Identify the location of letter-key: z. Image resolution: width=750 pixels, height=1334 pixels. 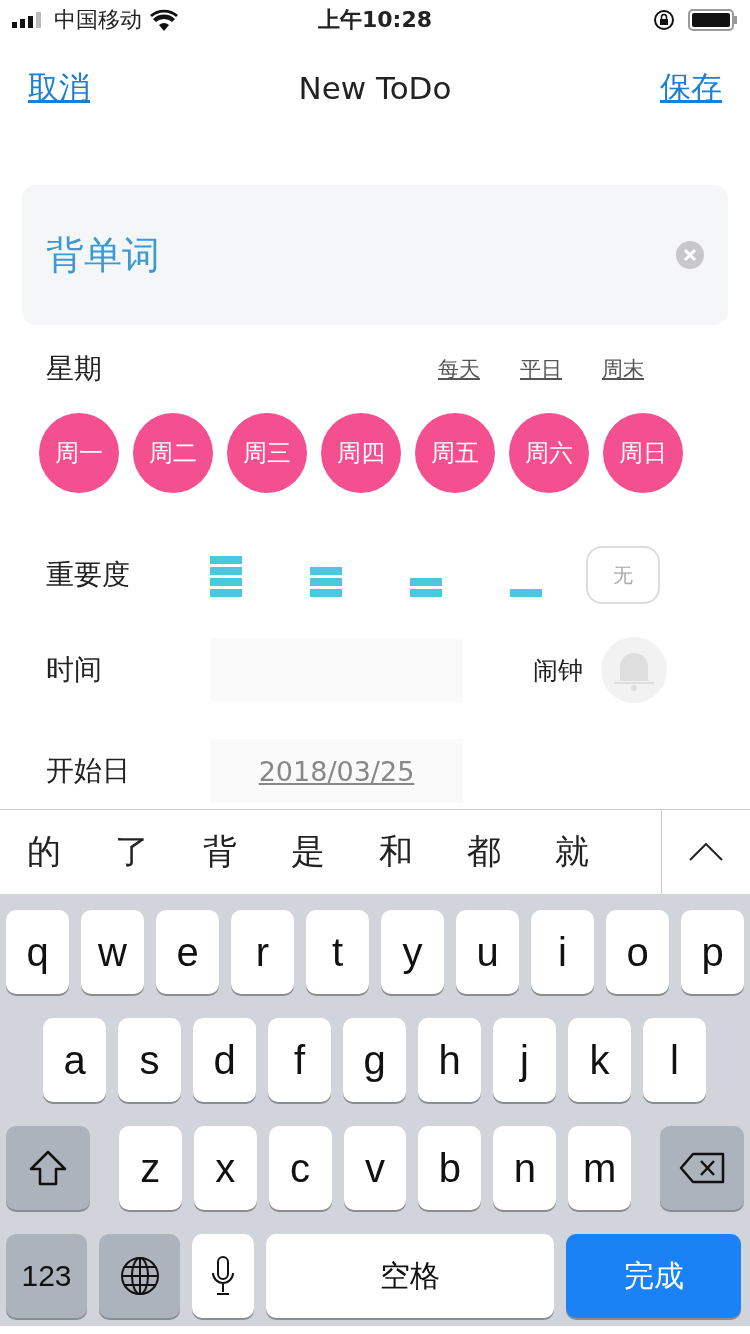
(150, 1168).